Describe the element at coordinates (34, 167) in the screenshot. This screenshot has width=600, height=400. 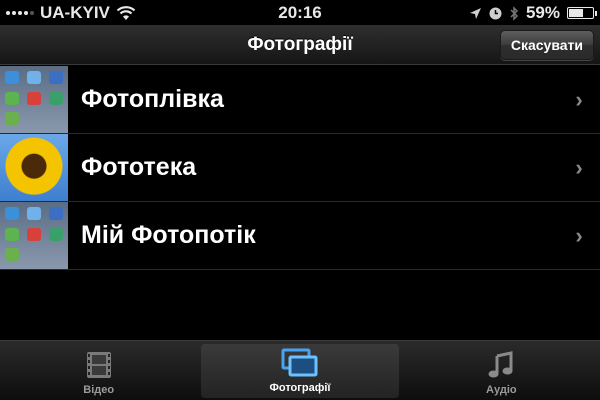
I see `sunflower-thumbnail` at that location.